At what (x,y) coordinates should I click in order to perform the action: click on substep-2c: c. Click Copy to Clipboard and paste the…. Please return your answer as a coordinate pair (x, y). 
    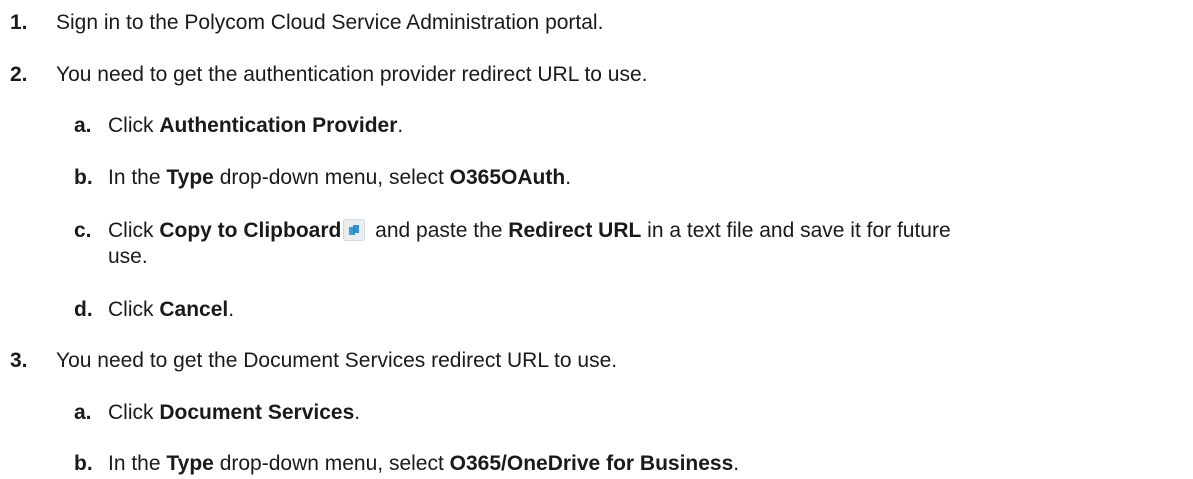
    Looking at the image, I should click on (628, 244).